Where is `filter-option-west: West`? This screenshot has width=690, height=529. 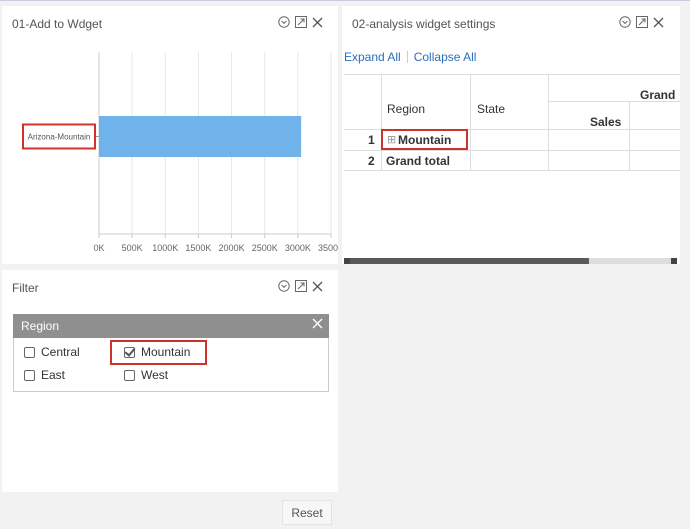 filter-option-west: West is located at coordinates (146, 375).